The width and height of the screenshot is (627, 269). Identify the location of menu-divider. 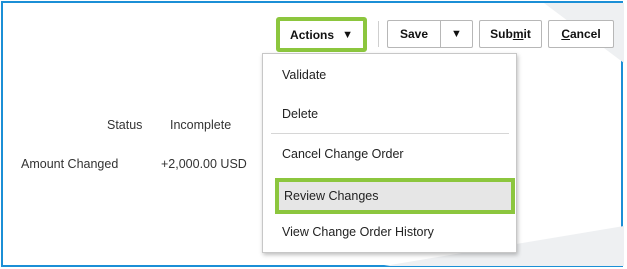
(390, 133).